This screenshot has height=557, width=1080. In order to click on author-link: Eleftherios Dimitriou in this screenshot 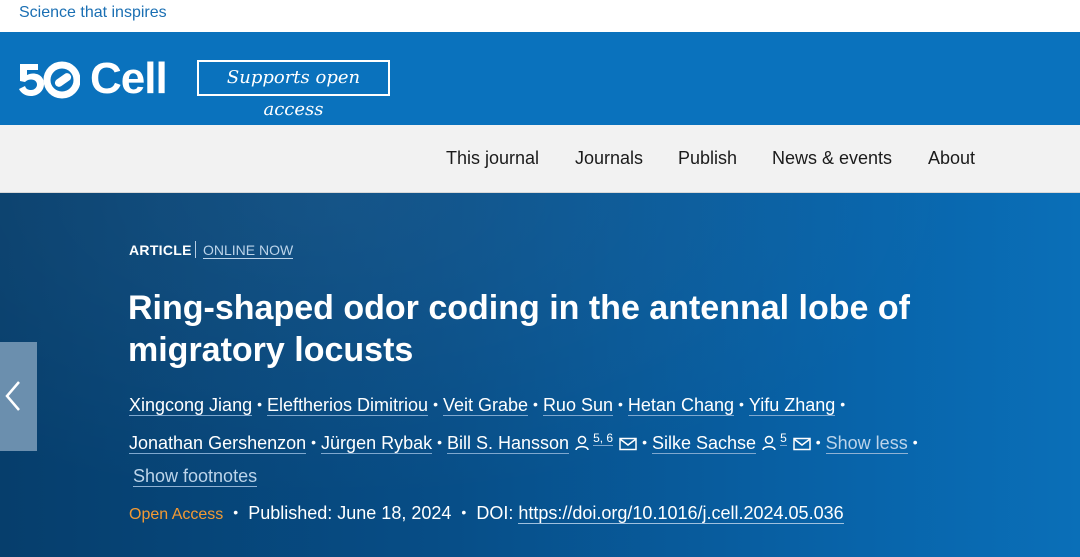, I will do `click(348, 405)`.